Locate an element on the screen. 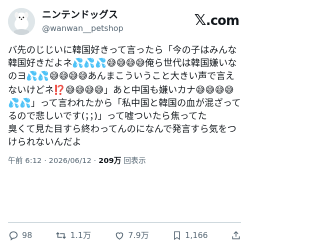  brand-logo: 𝕏.com is located at coordinates (216, 20).